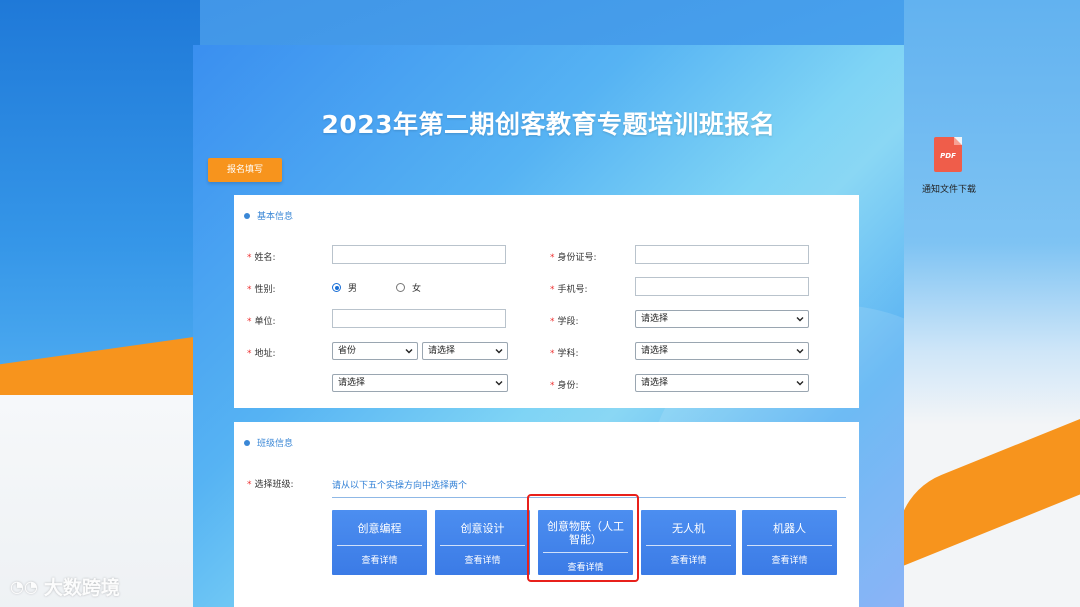  I want to click on watermark-logo-icon: ◔◔, so click(24, 586).